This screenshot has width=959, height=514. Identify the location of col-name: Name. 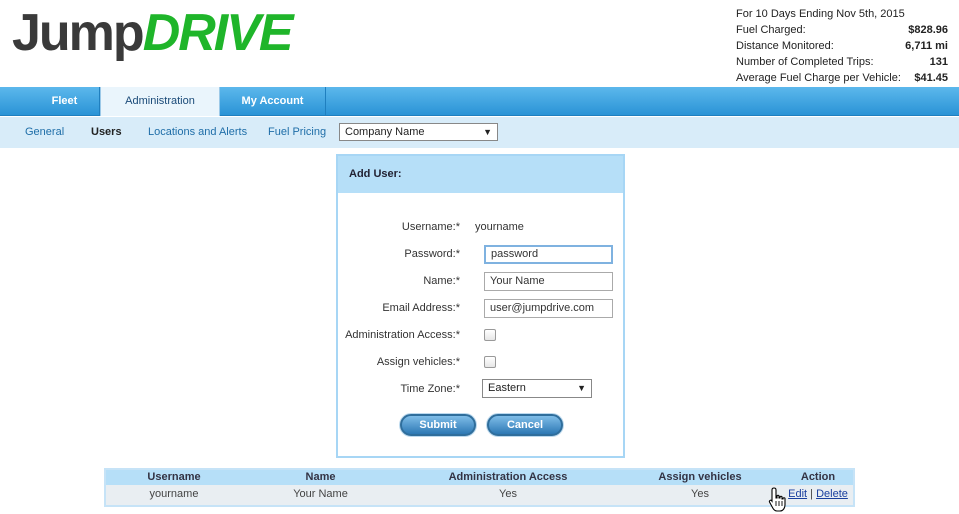
(320, 477).